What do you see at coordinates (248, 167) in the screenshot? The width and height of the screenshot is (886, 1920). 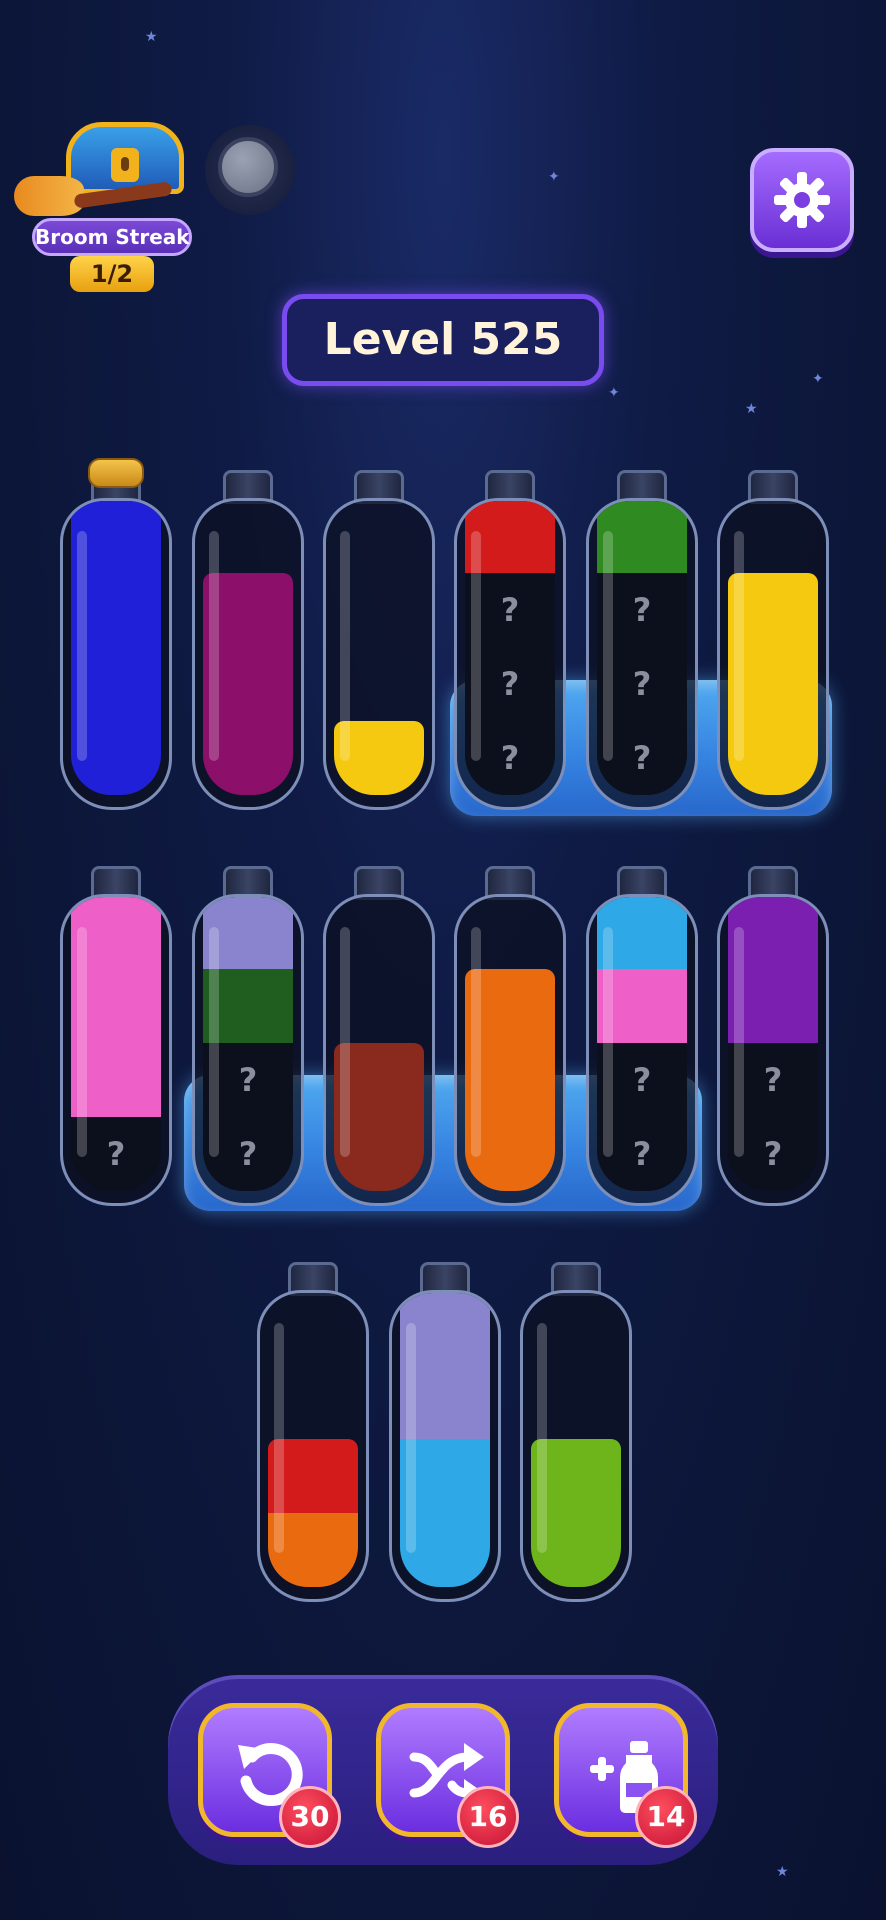 I see `toggle-knob` at bounding box center [248, 167].